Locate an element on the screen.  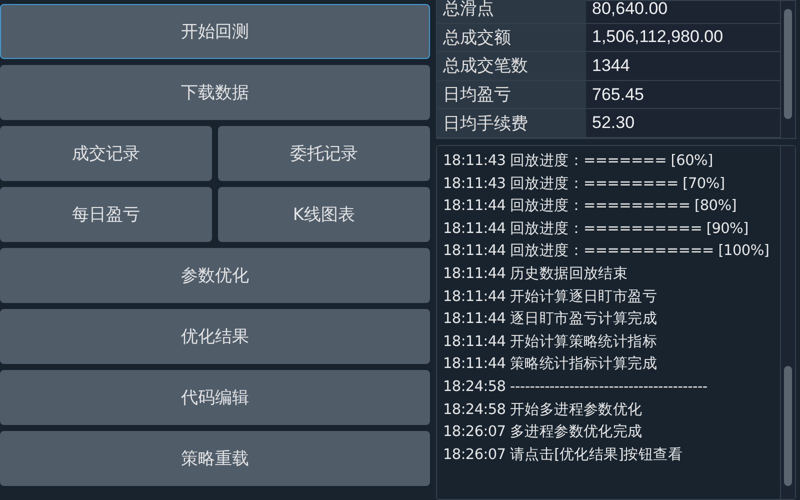
table-cell-text: 1,506,112,980.00 is located at coordinates (657, 37).